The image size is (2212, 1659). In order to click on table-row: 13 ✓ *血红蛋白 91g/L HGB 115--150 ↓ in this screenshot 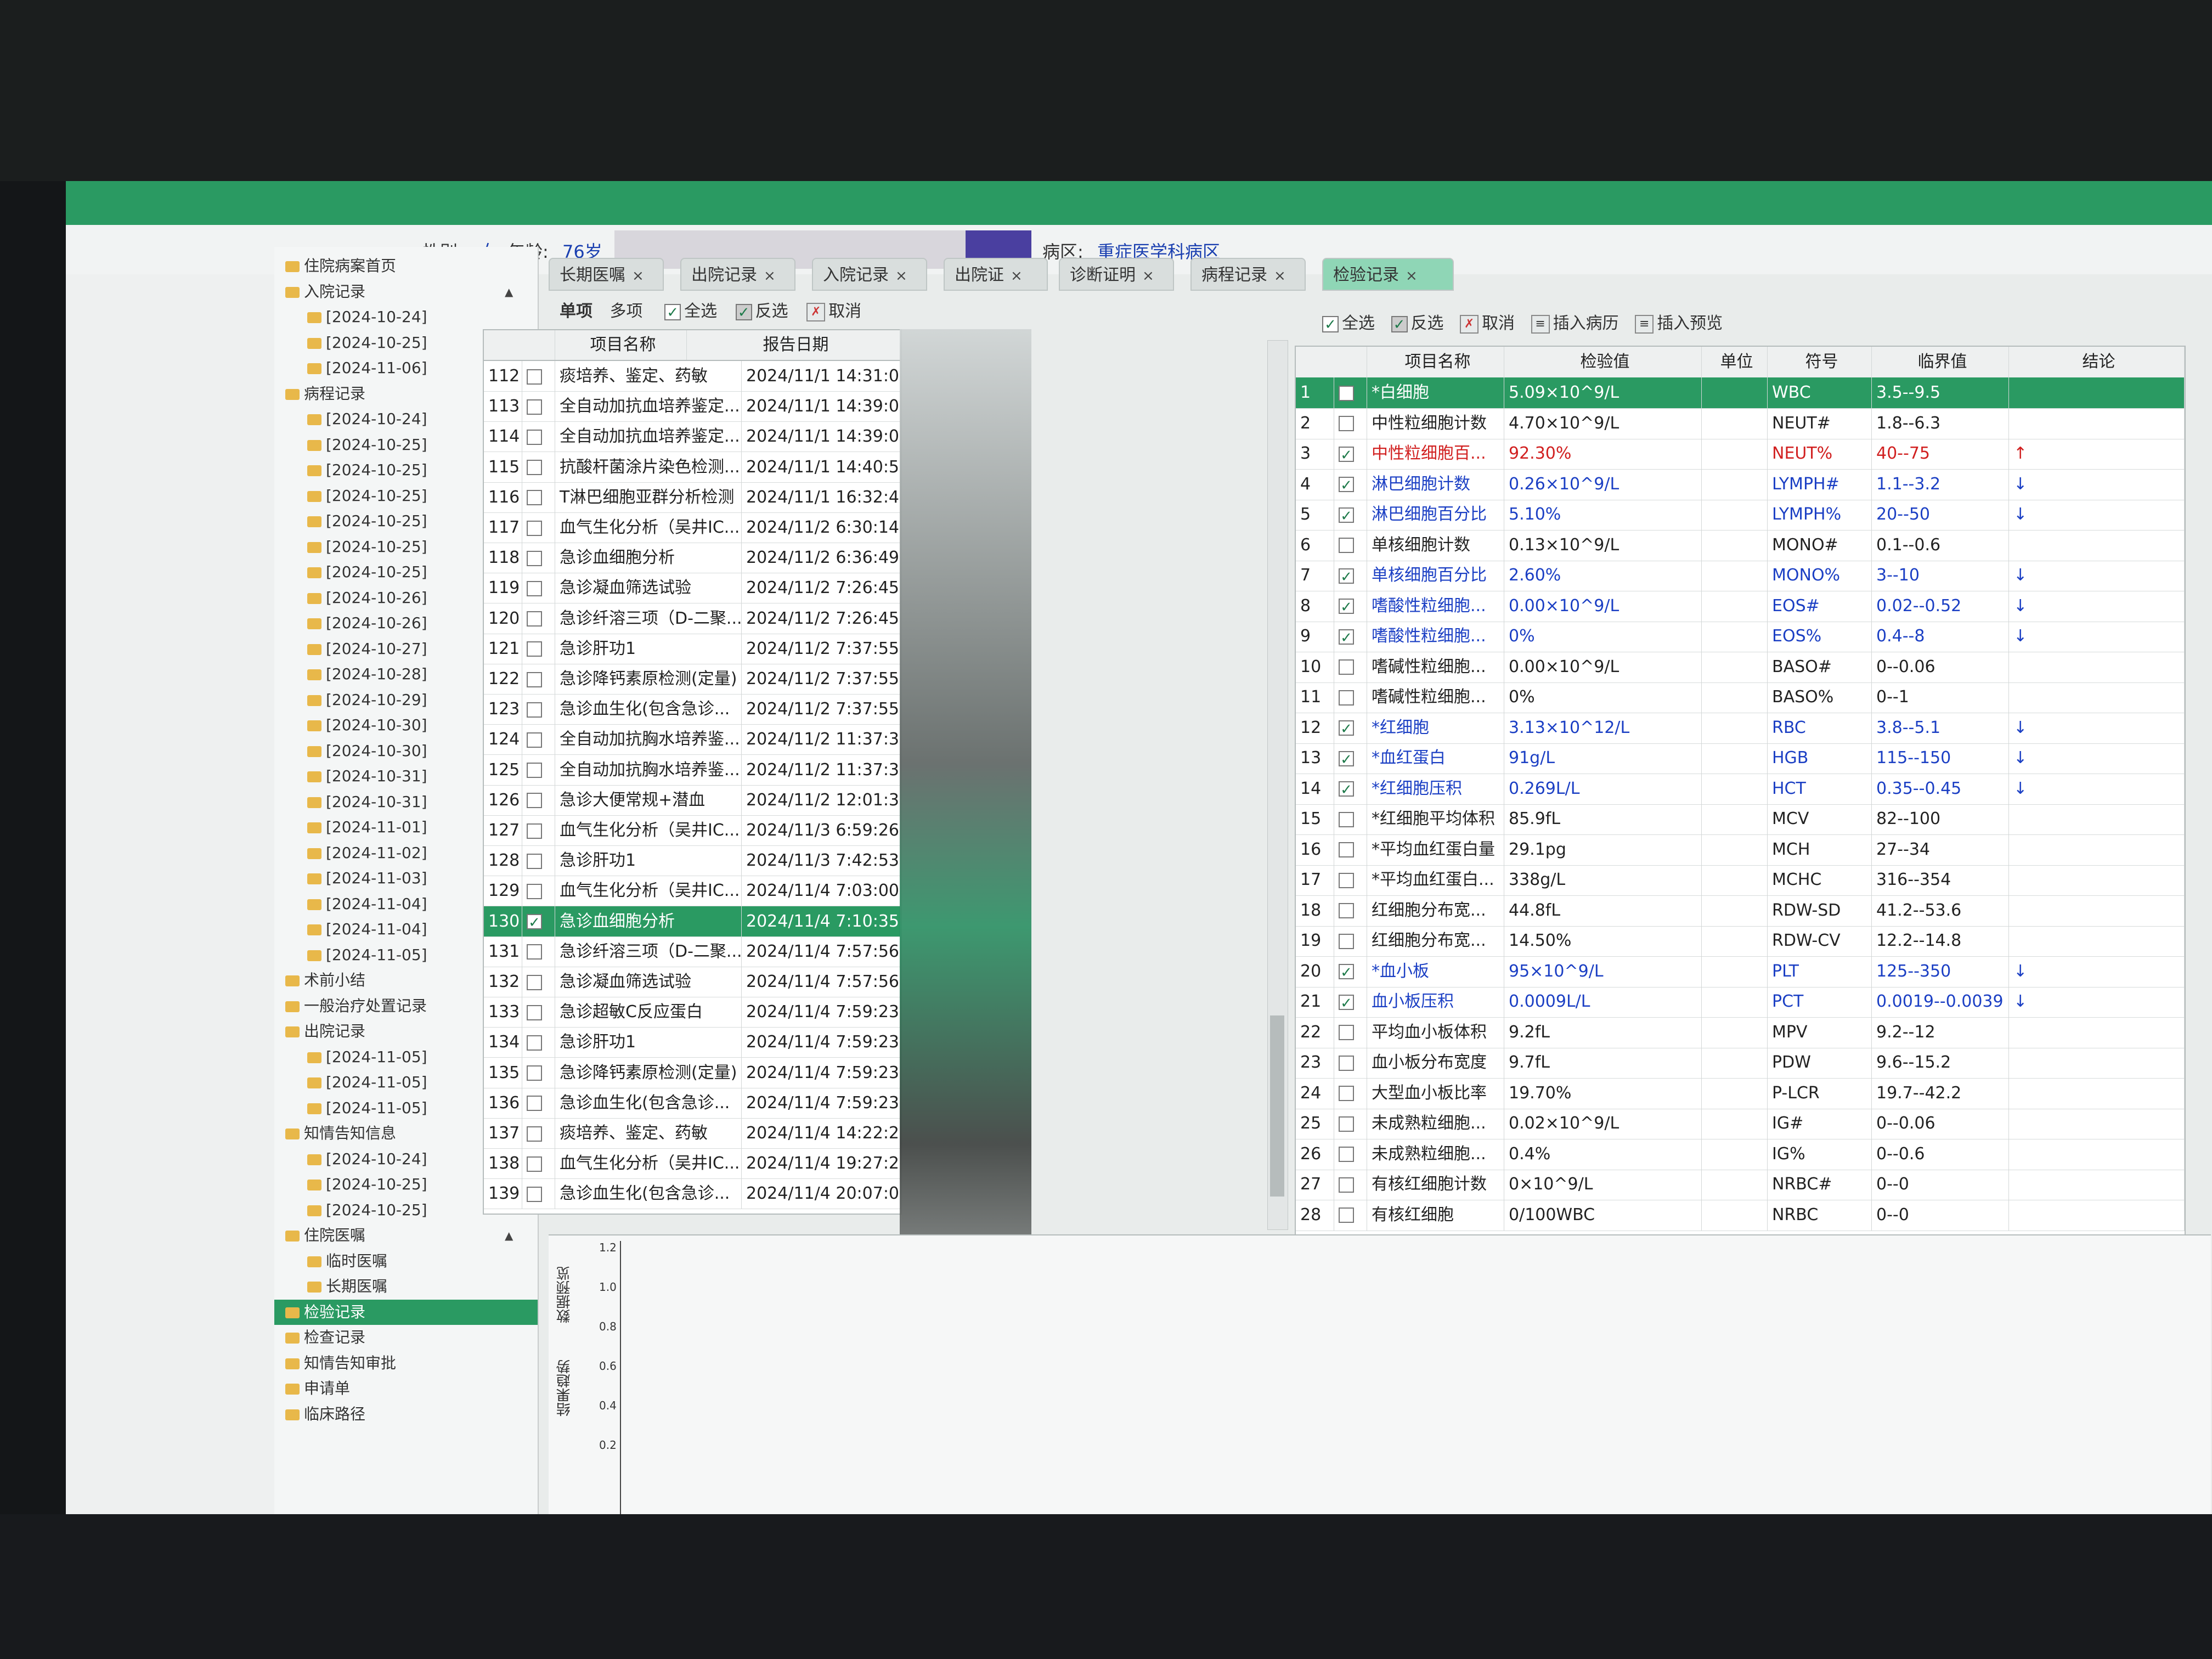, I will do `click(1740, 758)`.